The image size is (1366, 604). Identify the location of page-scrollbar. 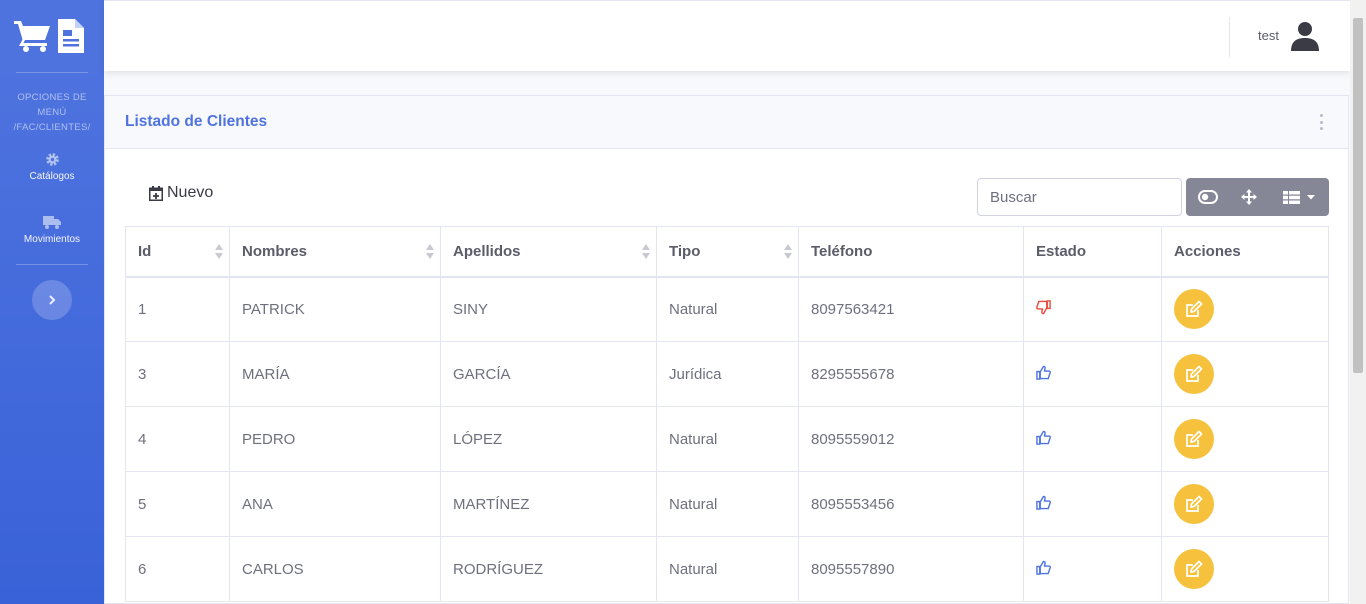
(1358, 302).